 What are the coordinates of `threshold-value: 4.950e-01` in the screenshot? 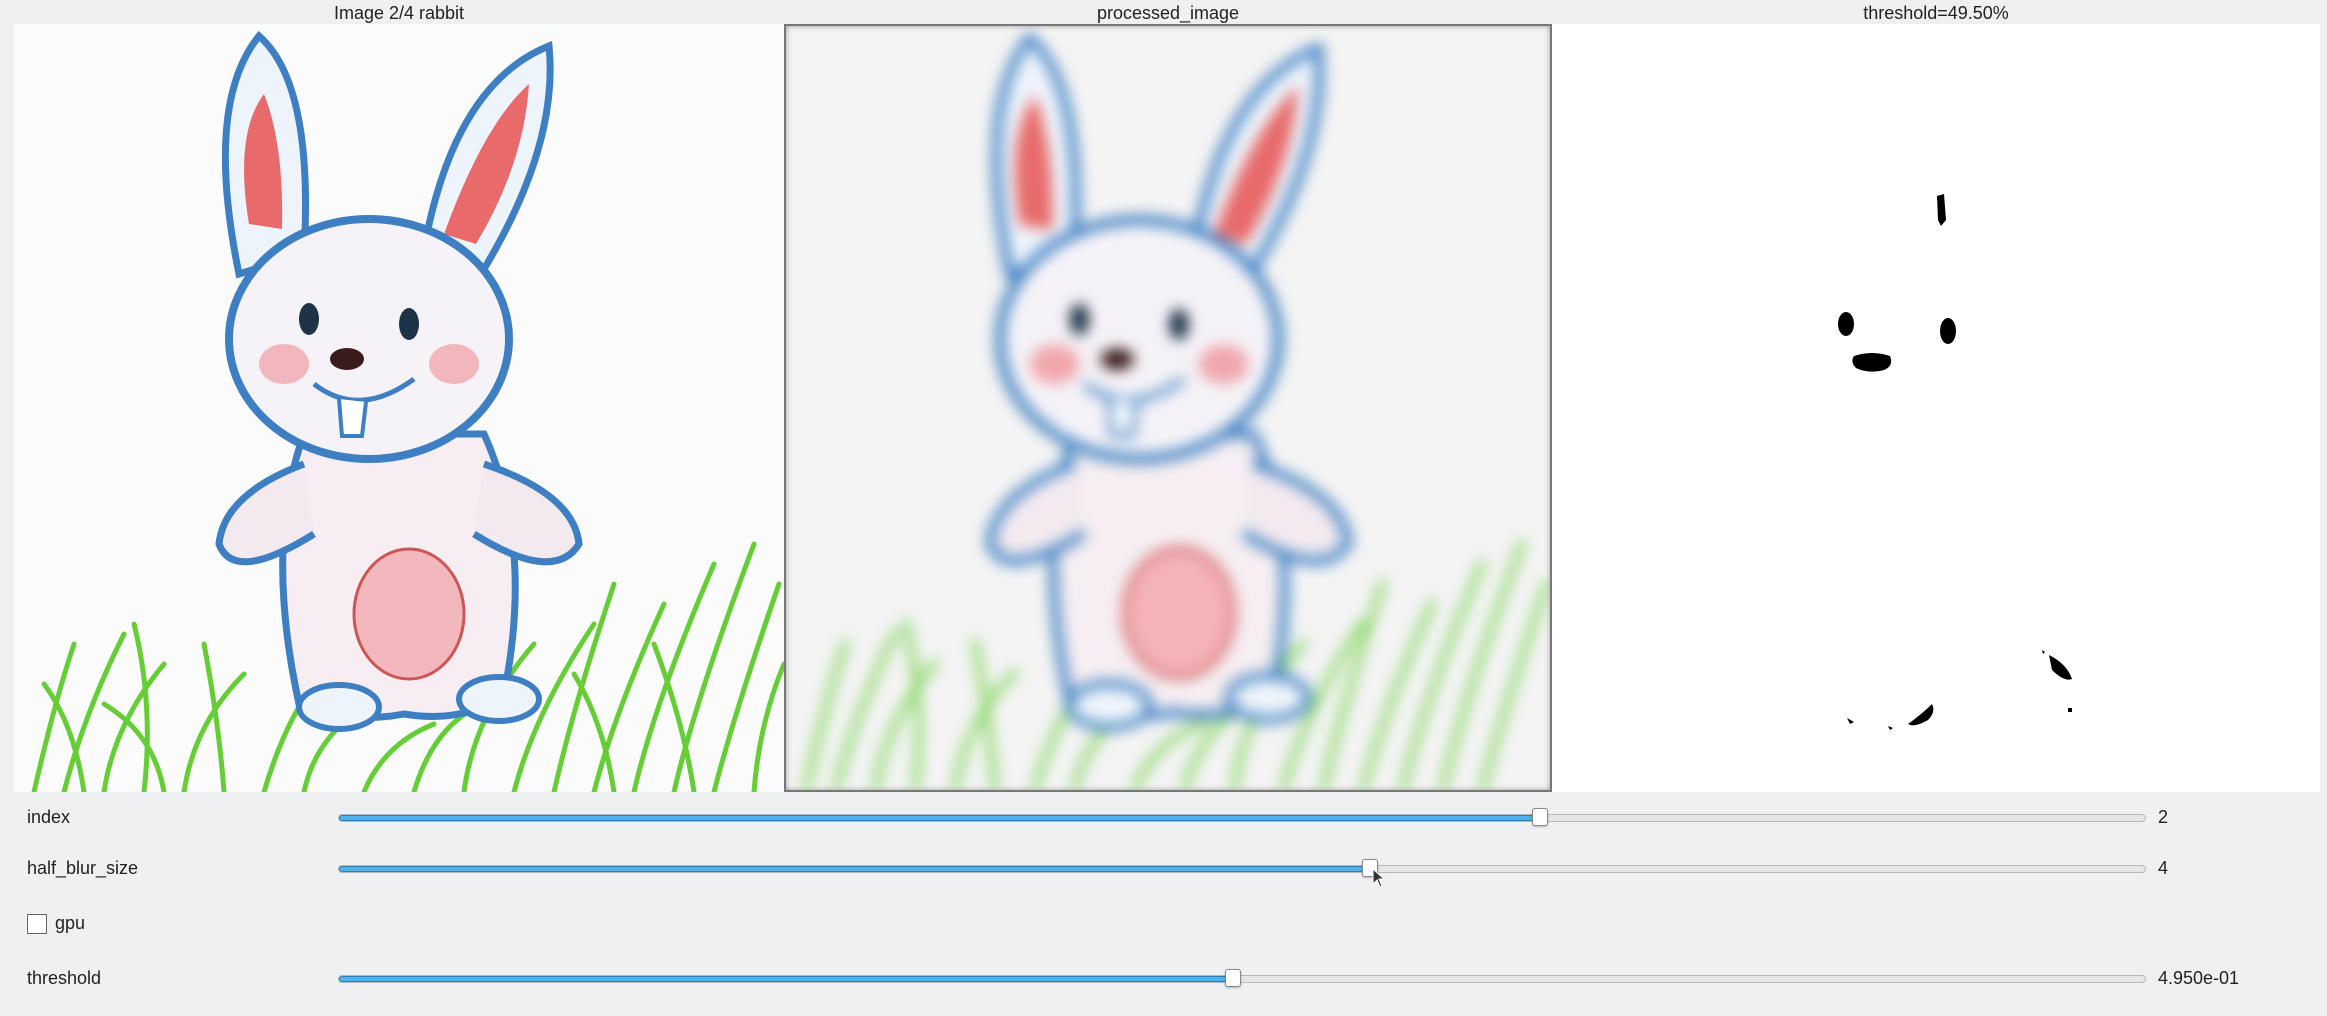 It's located at (2199, 978).